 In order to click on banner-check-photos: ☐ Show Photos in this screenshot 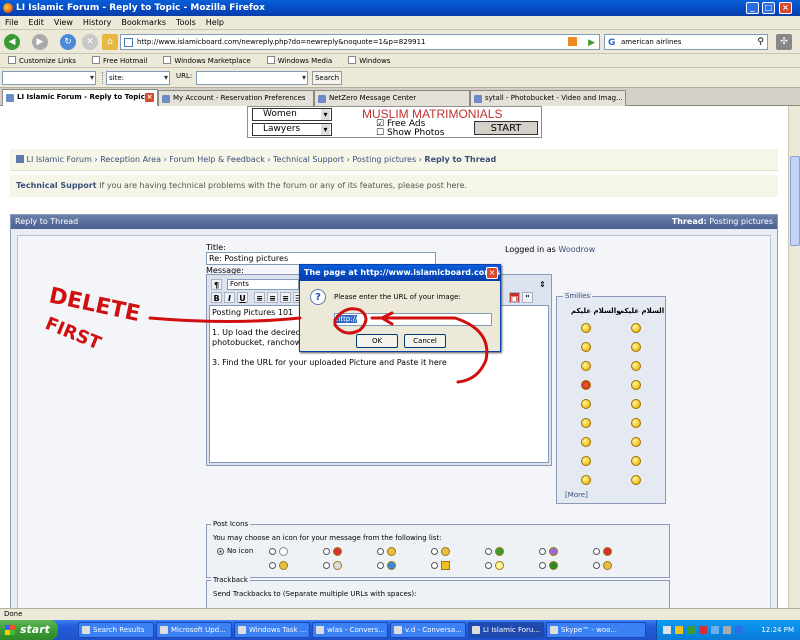, I will do `click(410, 133)`.